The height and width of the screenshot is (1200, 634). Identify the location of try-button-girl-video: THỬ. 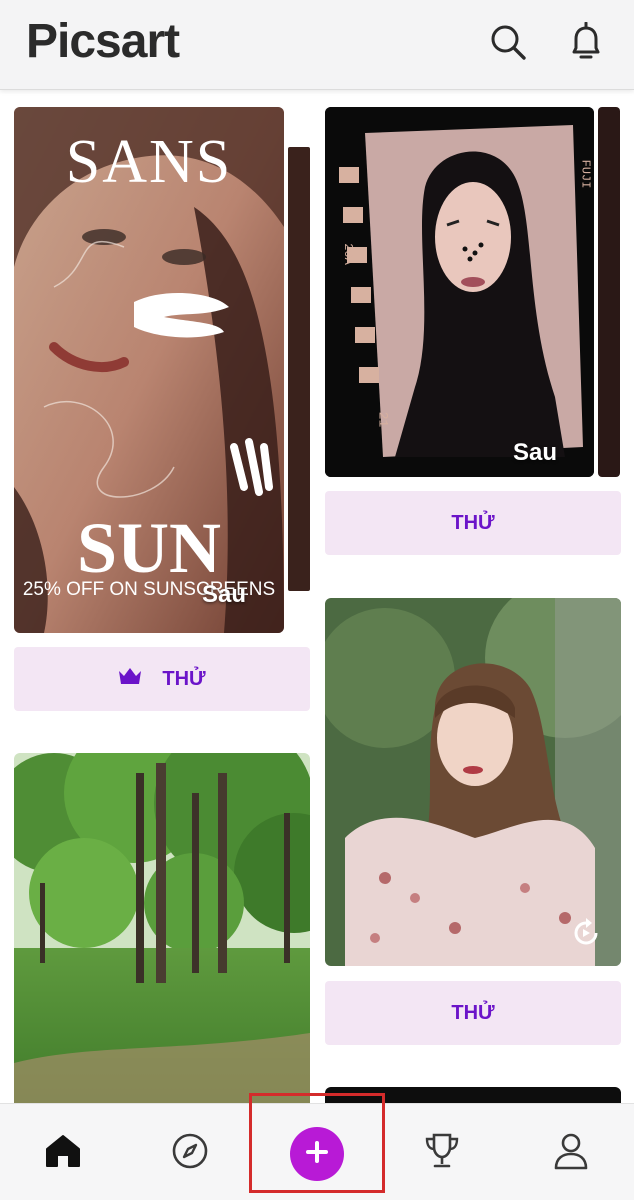
(473, 1013).